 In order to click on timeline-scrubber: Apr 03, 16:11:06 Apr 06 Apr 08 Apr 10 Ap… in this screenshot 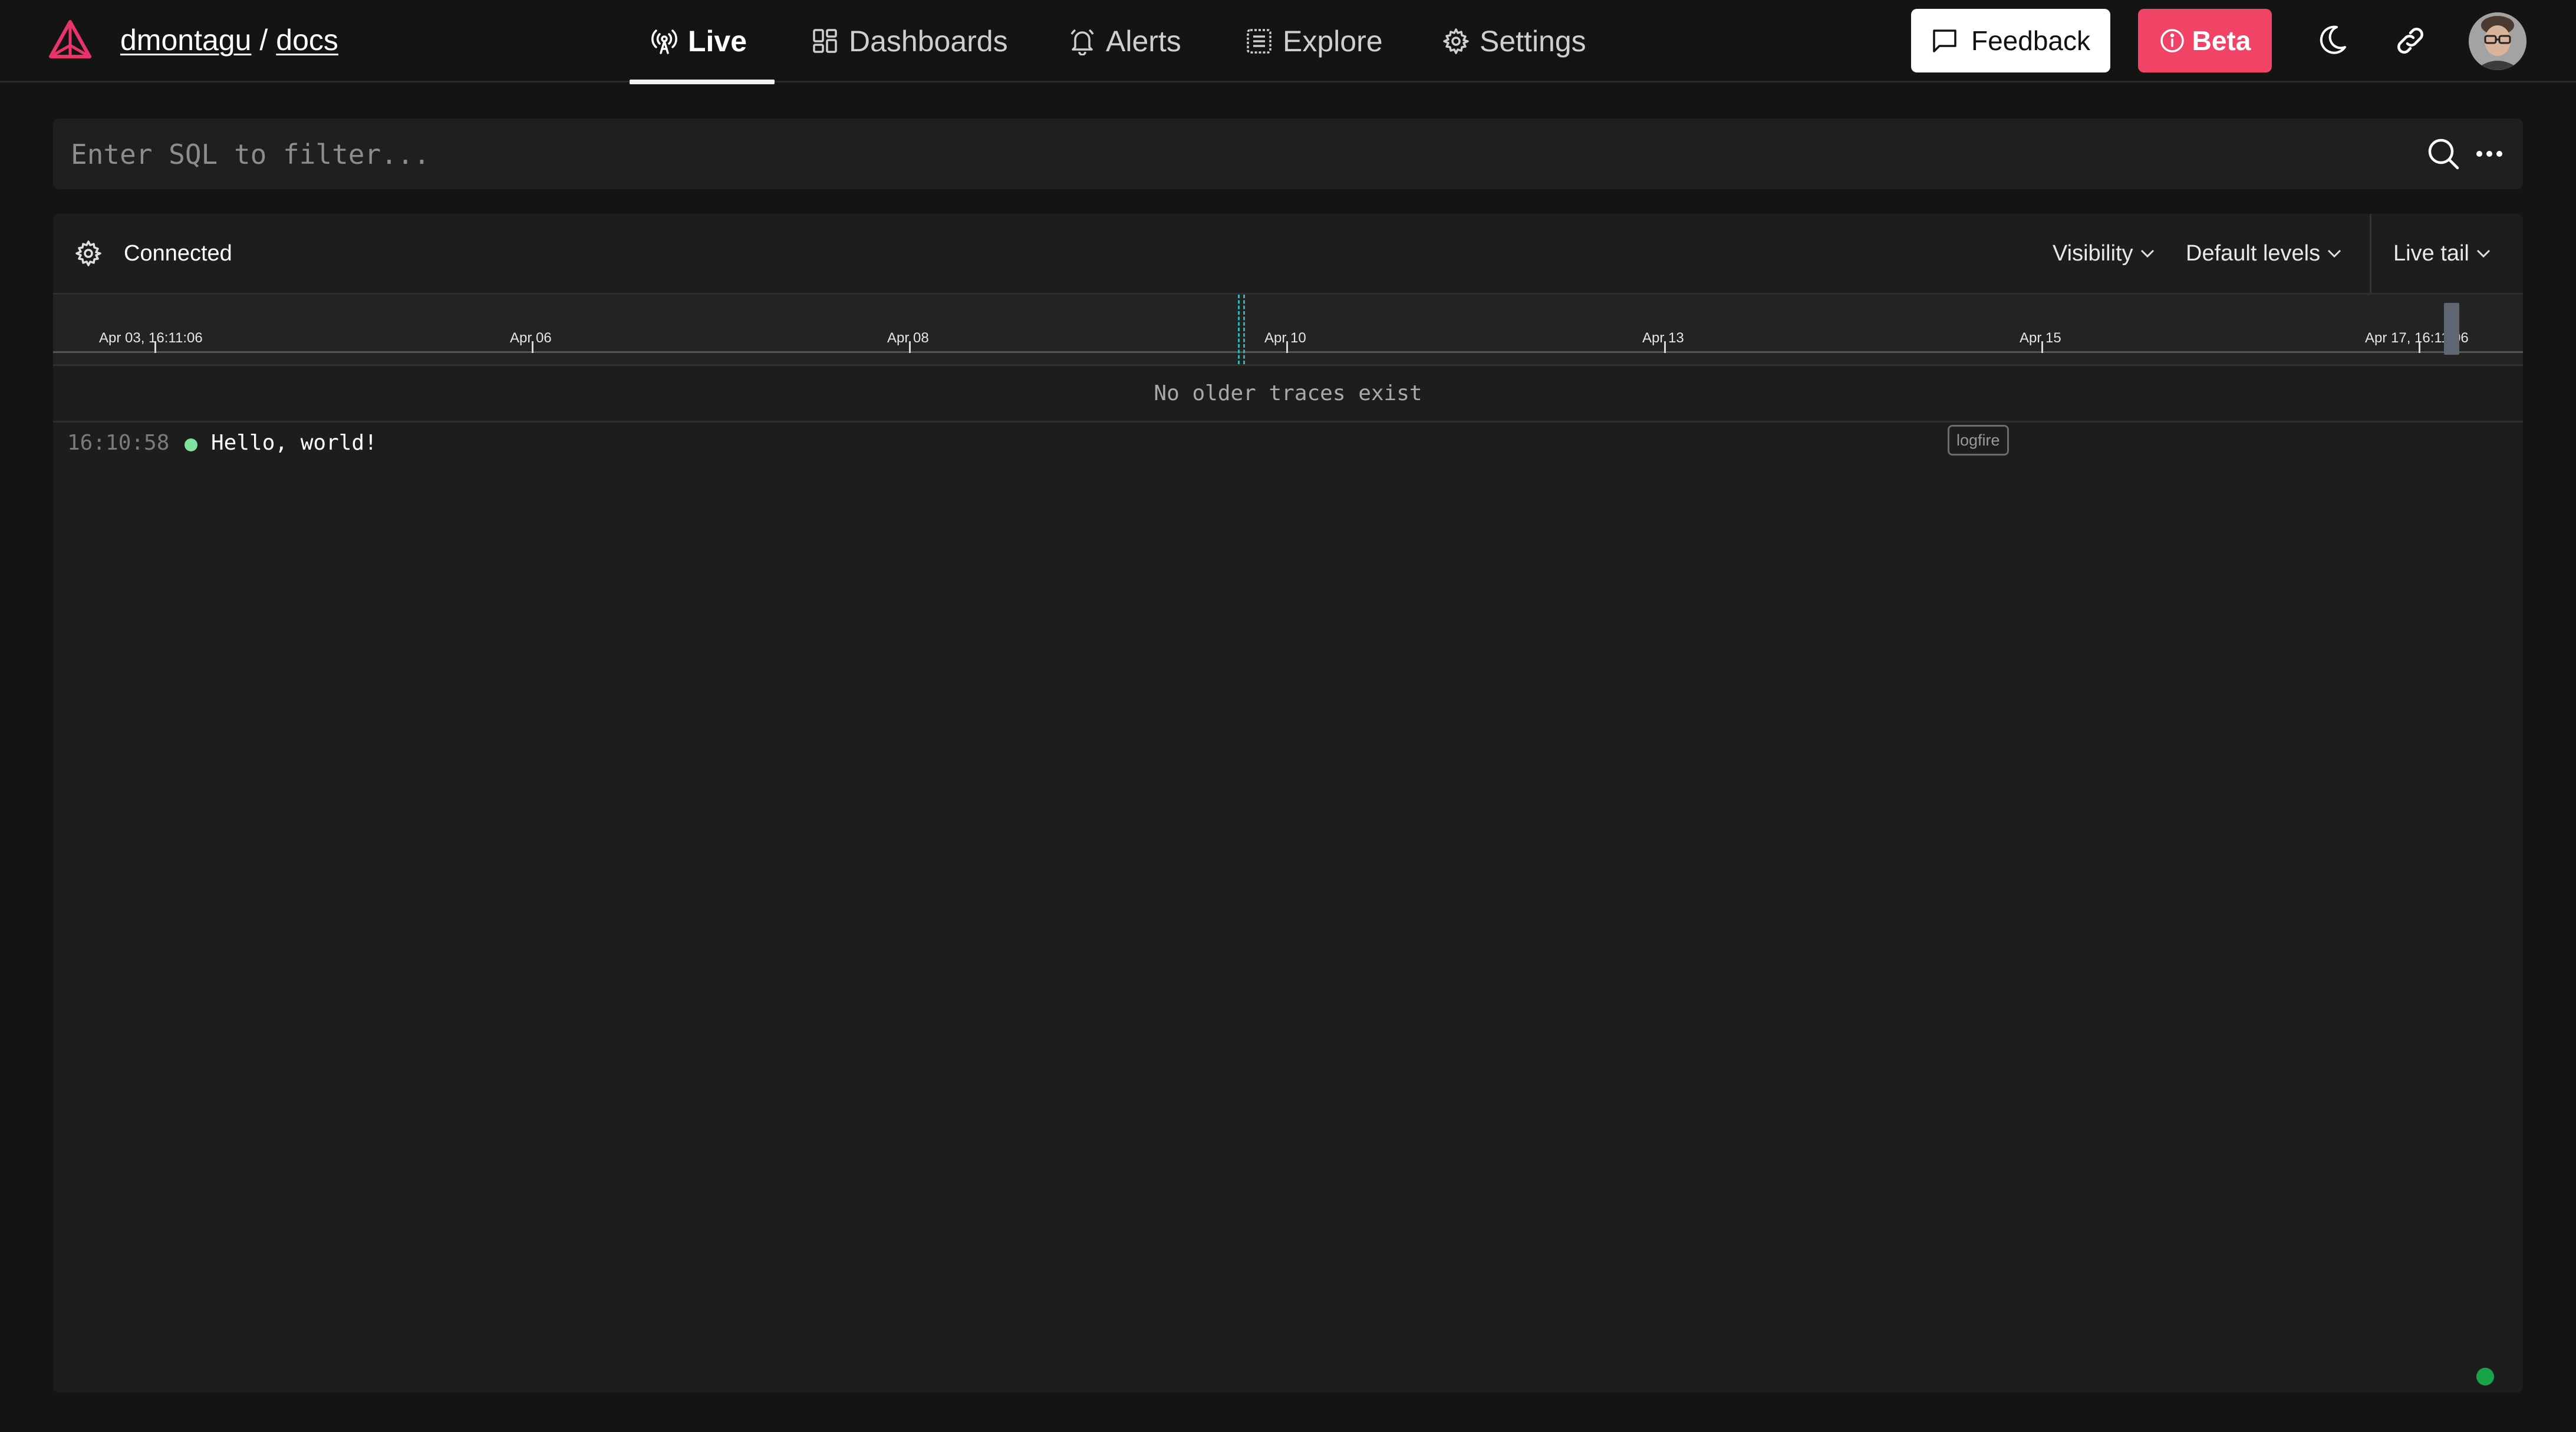, I will do `click(1288, 330)`.